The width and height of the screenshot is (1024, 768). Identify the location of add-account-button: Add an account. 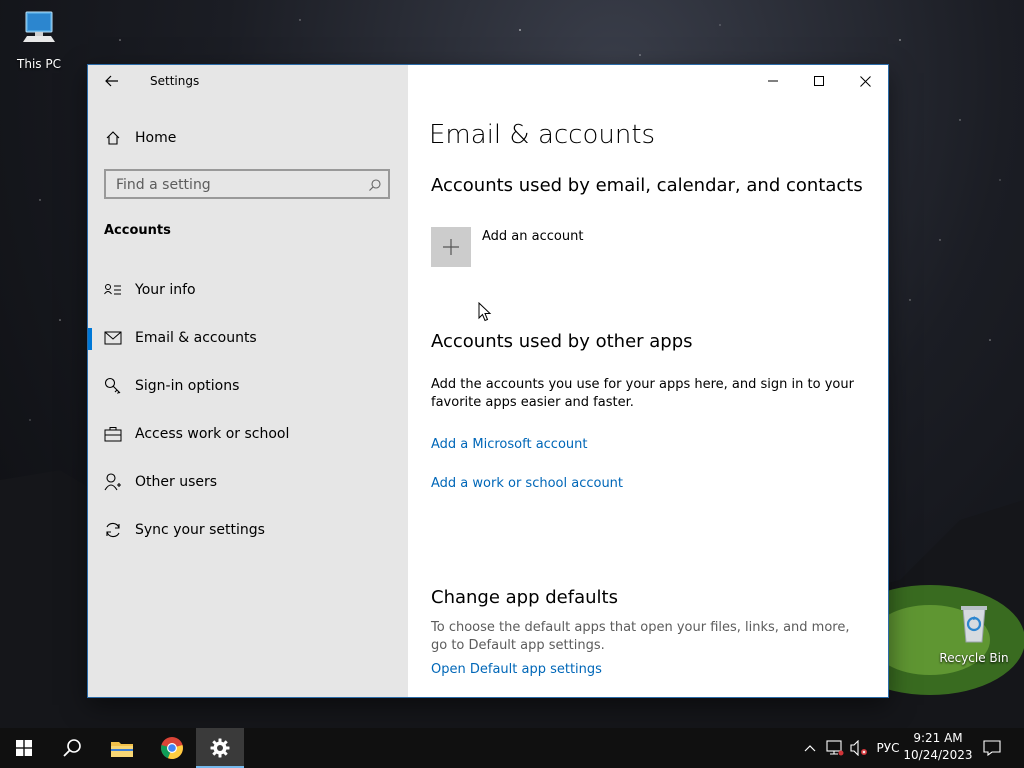
(507, 247).